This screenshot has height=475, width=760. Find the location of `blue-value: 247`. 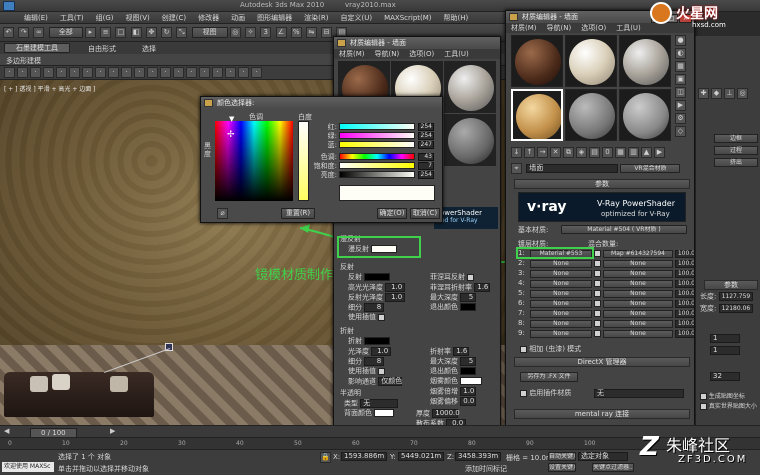

blue-value: 247 is located at coordinates (426, 145).